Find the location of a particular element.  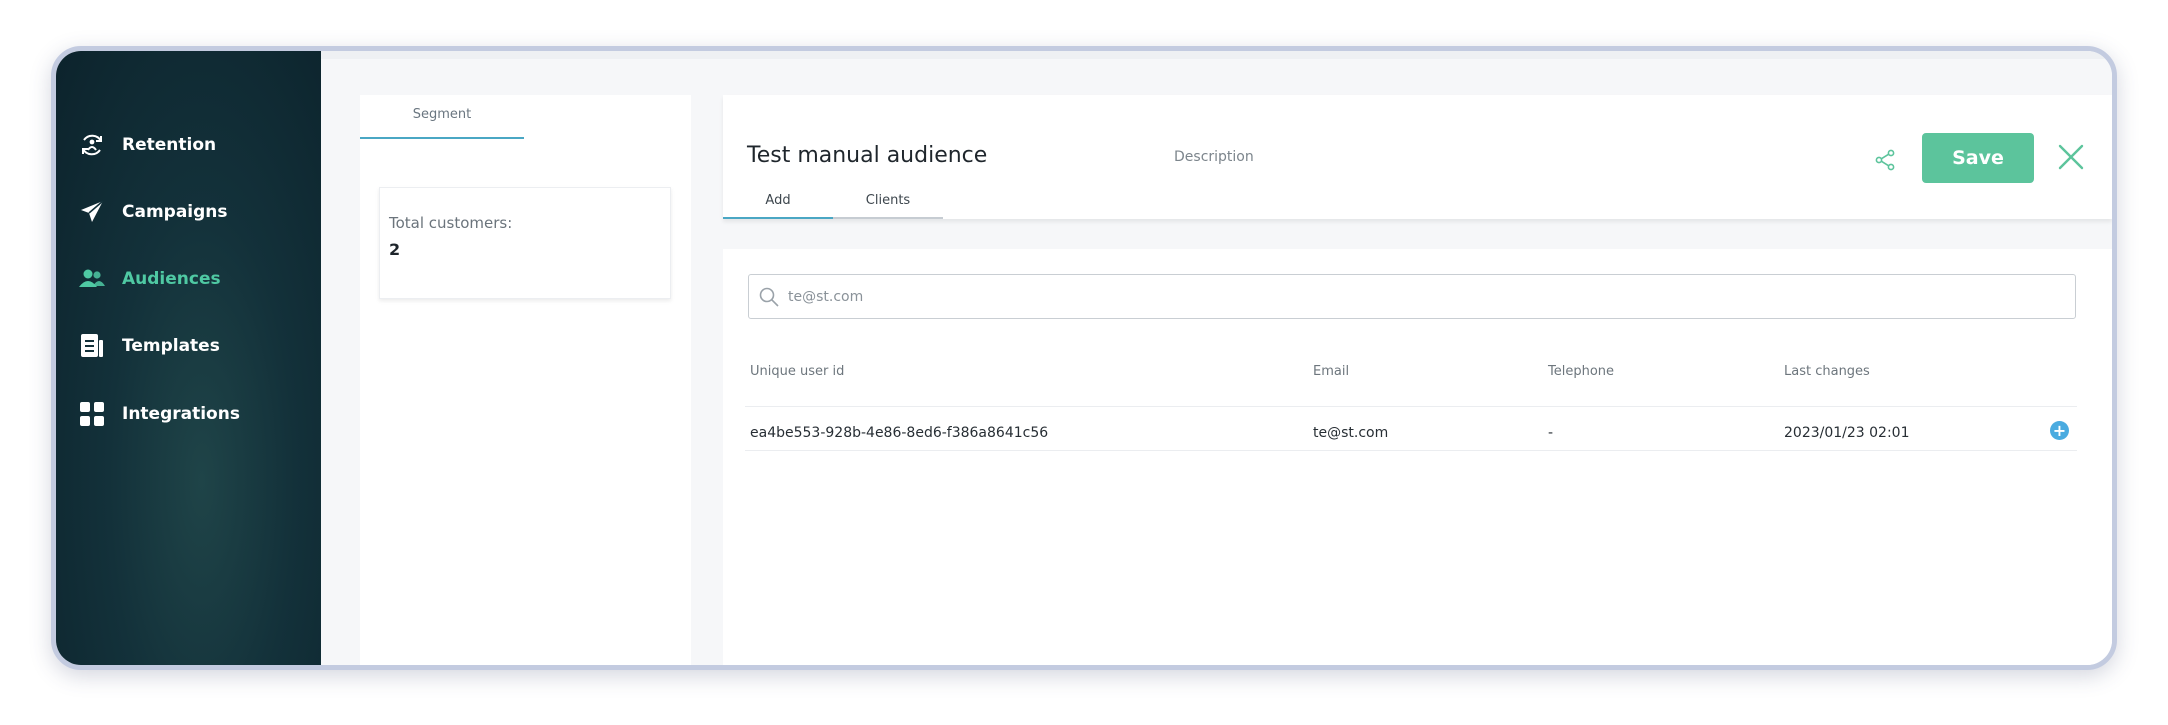

plus-icon: + is located at coordinates (2059, 430).